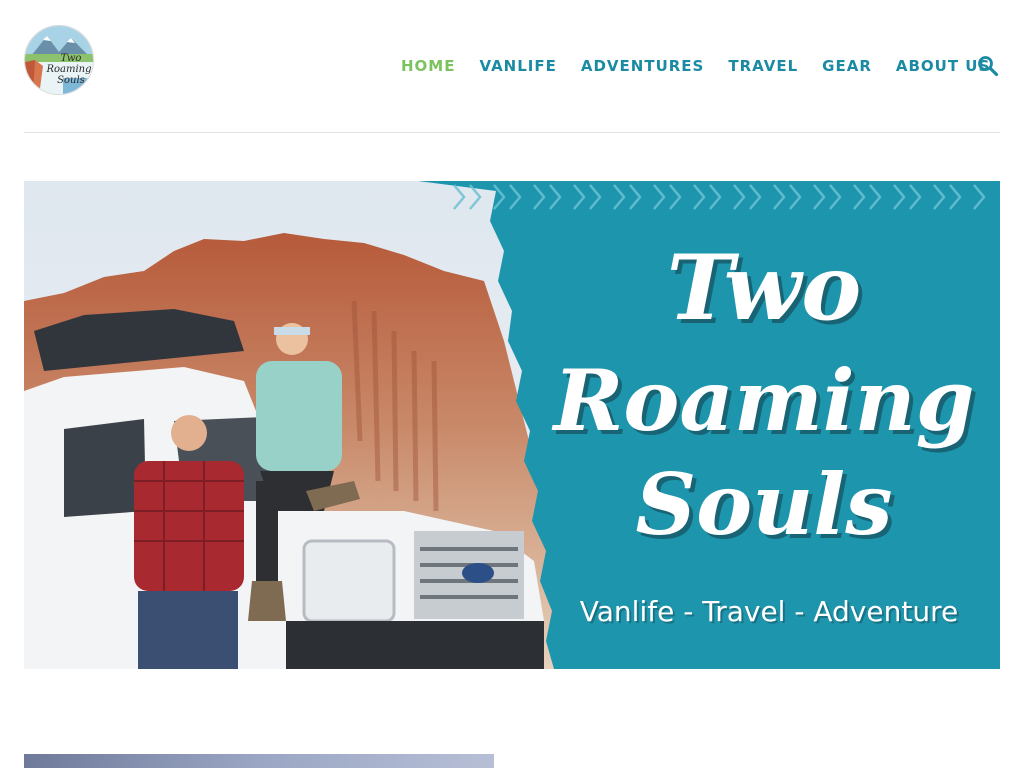  Describe the element at coordinates (71, 80) in the screenshot. I see `logo-text-3: Souls` at that location.